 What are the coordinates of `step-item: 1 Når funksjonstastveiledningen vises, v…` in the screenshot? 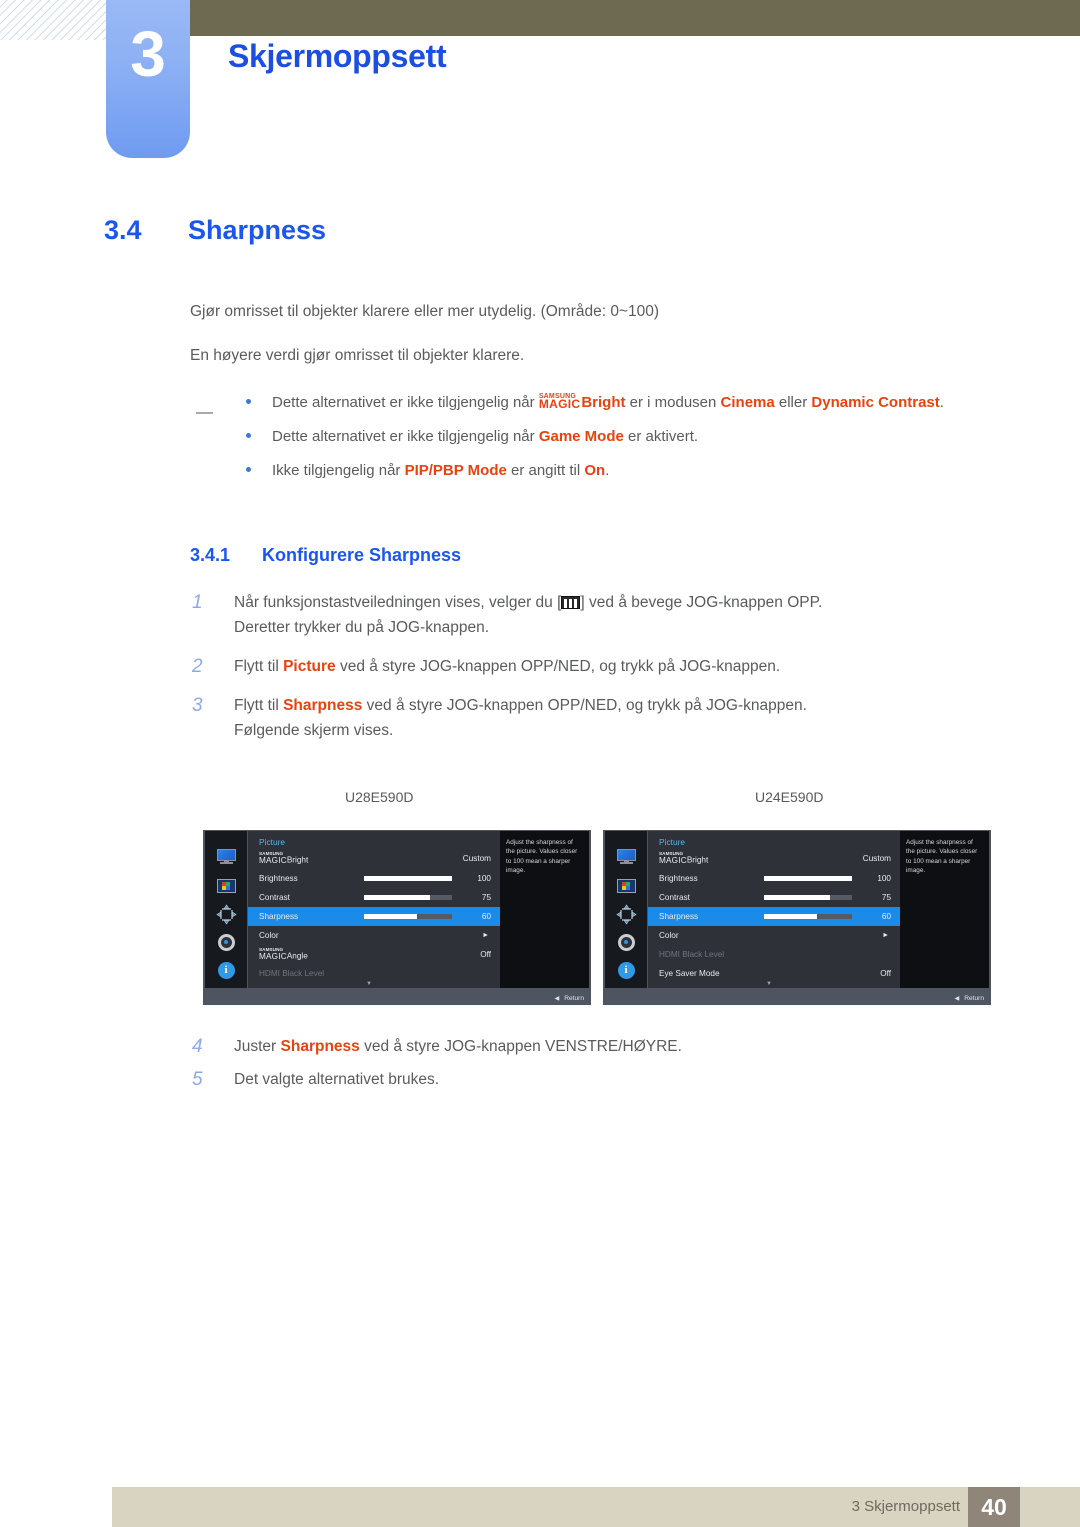 It's located at (602, 615).